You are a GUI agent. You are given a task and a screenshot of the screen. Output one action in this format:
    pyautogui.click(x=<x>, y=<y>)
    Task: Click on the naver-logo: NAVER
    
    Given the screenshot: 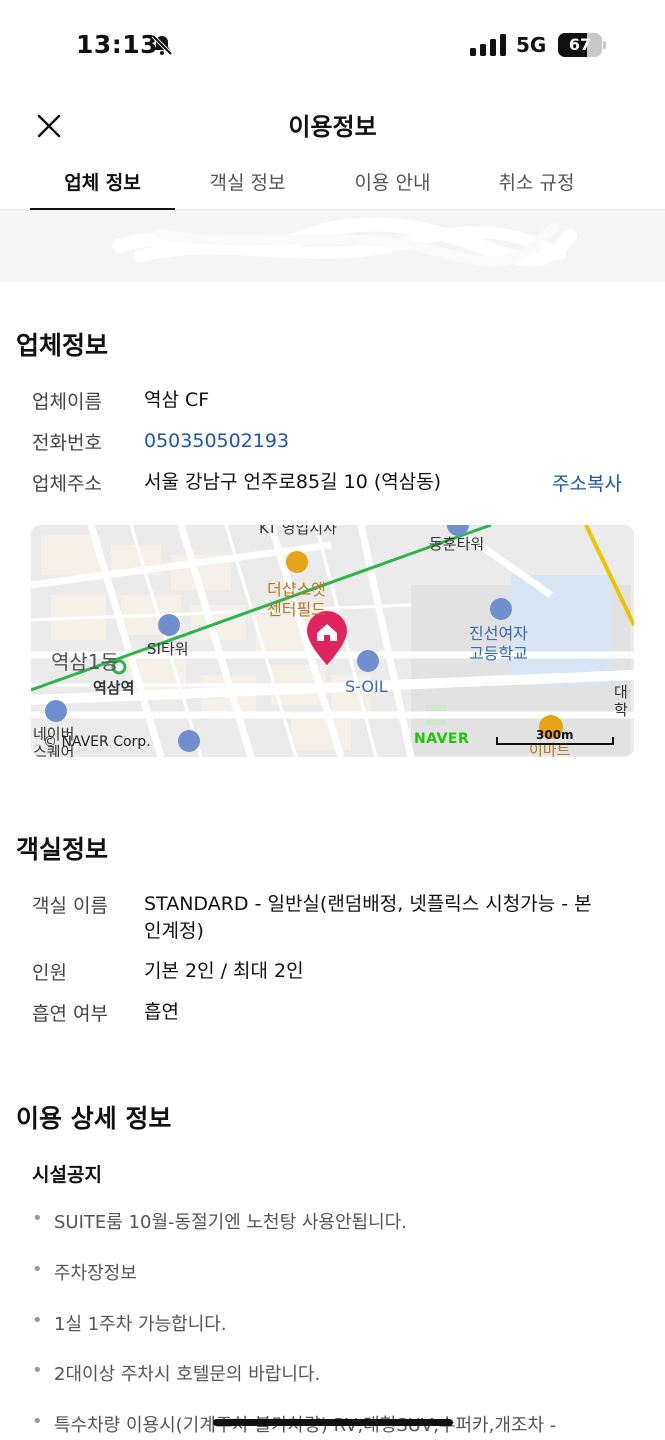 What is the action you would take?
    pyautogui.click(x=442, y=739)
    